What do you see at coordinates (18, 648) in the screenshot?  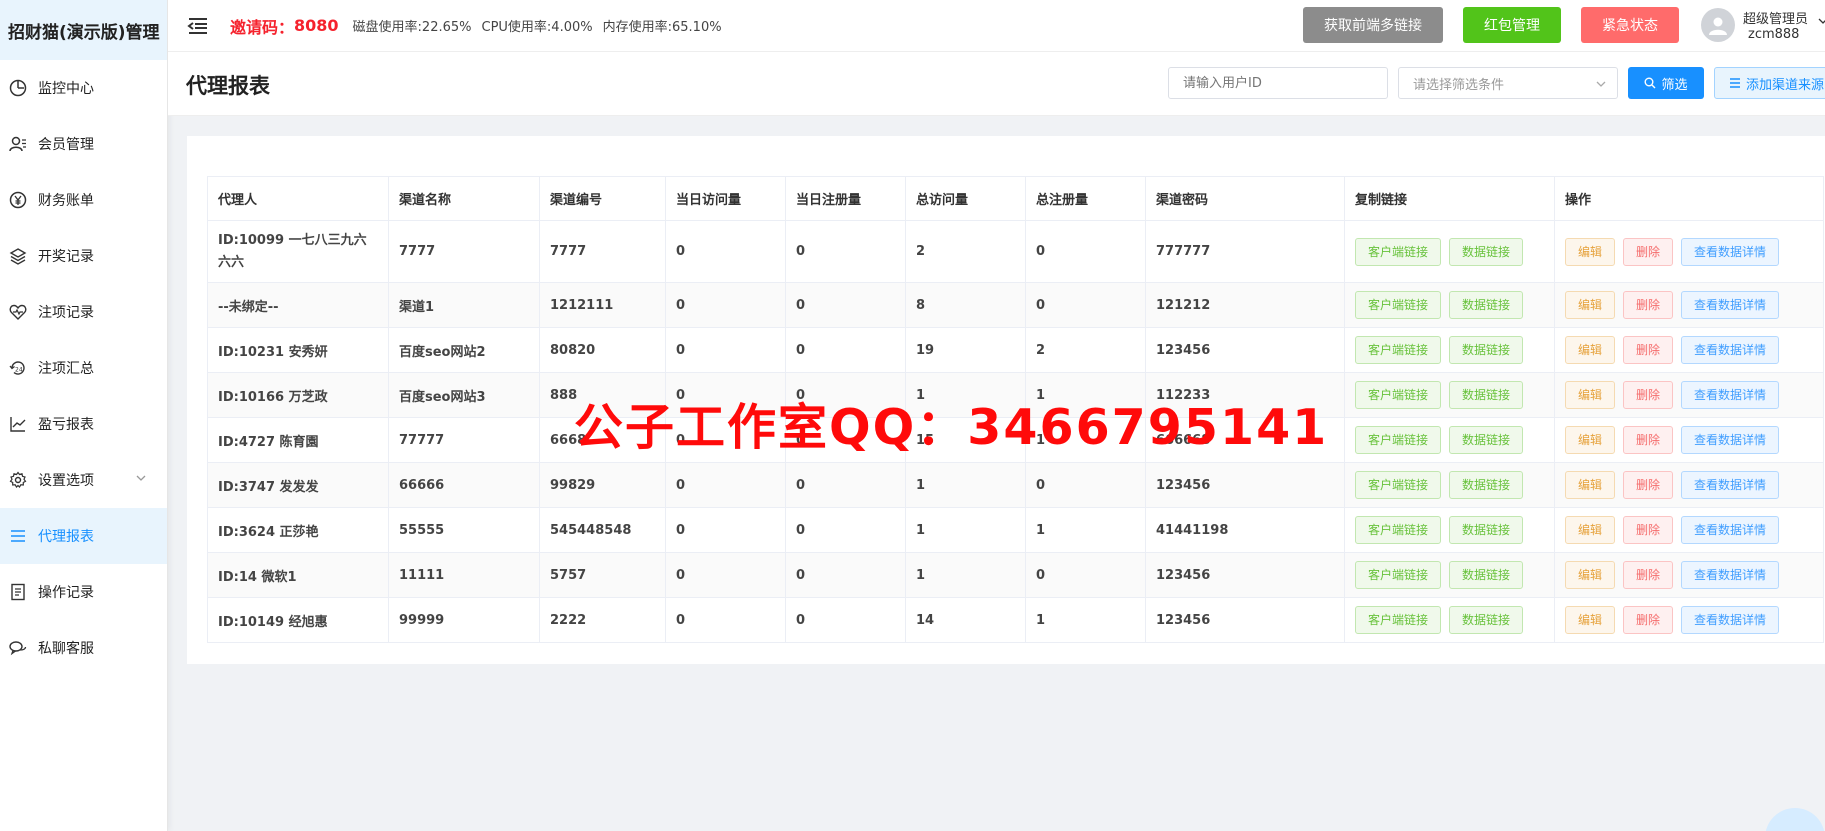 I see `chat-icon` at bounding box center [18, 648].